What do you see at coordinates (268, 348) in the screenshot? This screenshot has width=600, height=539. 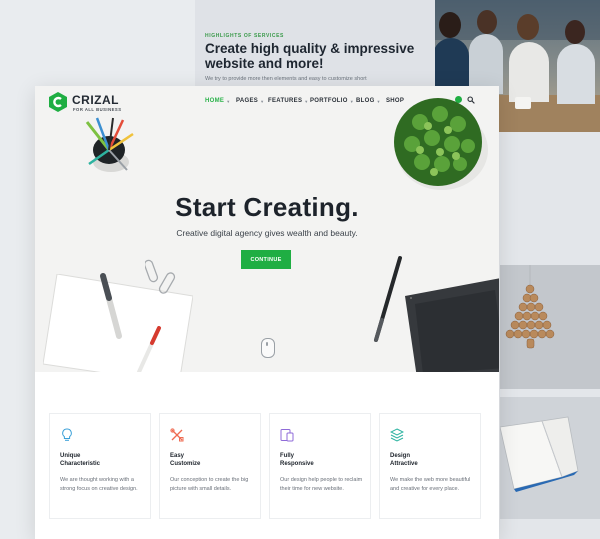 I see `scroll-indicator-icon` at bounding box center [268, 348].